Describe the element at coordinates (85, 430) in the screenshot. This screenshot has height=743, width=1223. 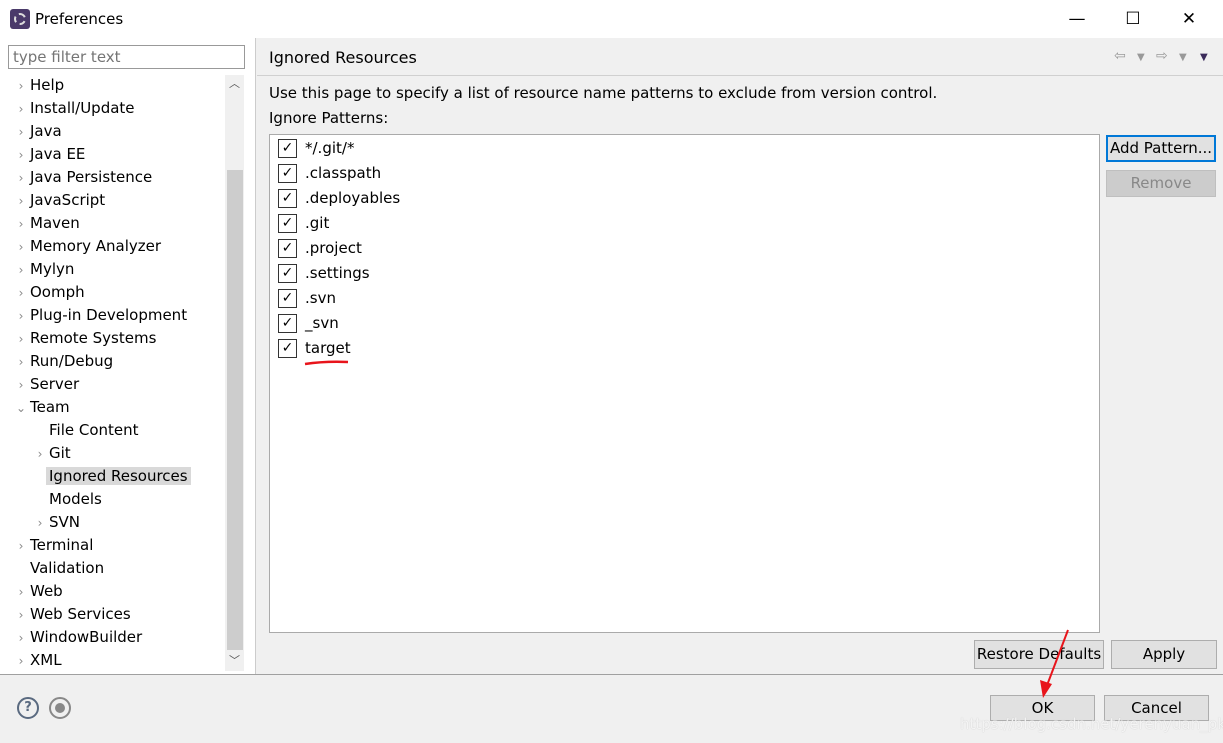
I see `tree-item: File Content` at that location.